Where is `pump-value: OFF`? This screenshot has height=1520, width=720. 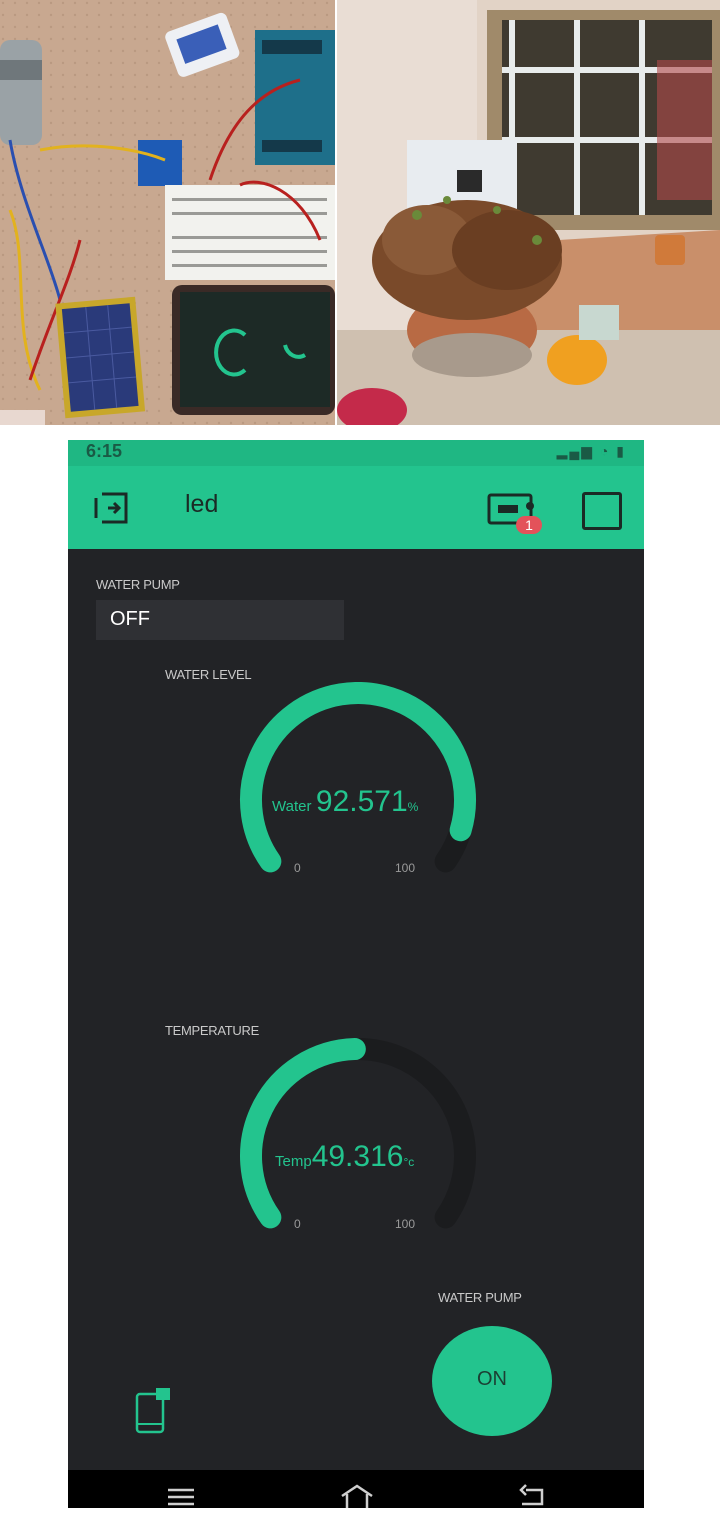 pump-value: OFF is located at coordinates (130, 619).